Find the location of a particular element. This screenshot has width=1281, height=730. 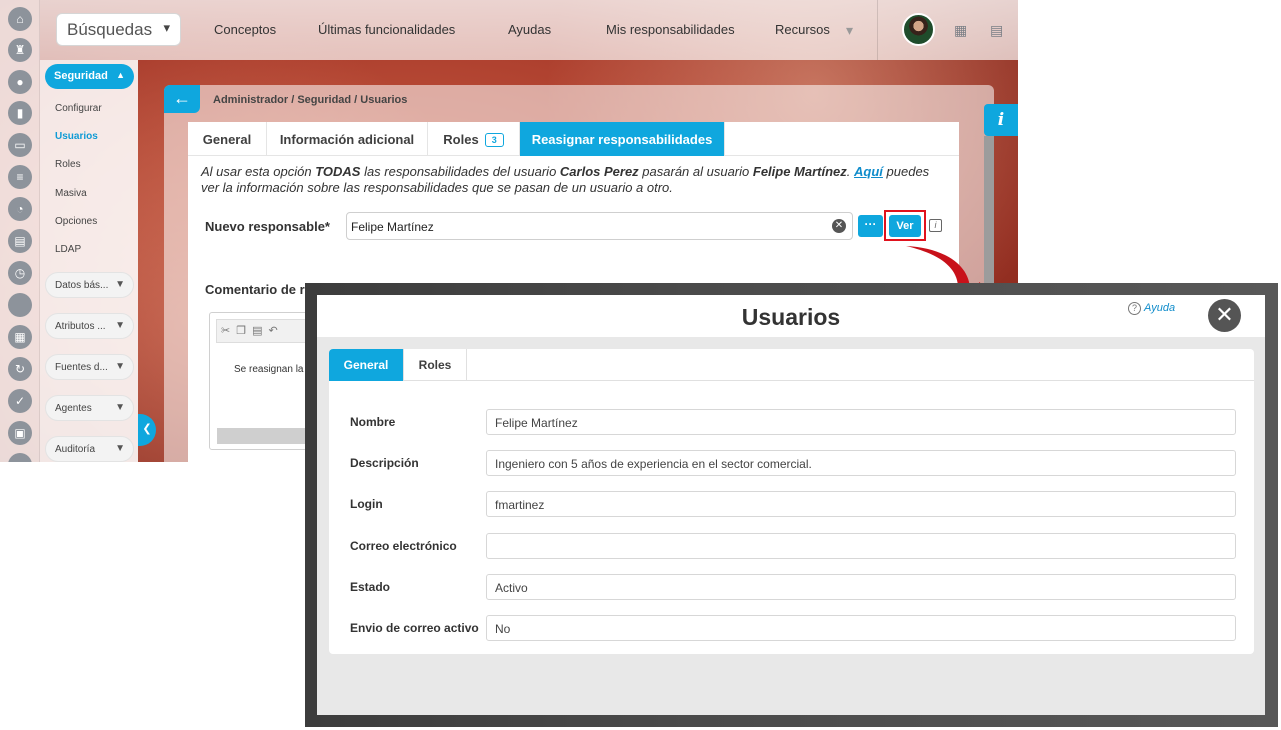

briefcase-icon: ▣ is located at coordinates (20, 433).